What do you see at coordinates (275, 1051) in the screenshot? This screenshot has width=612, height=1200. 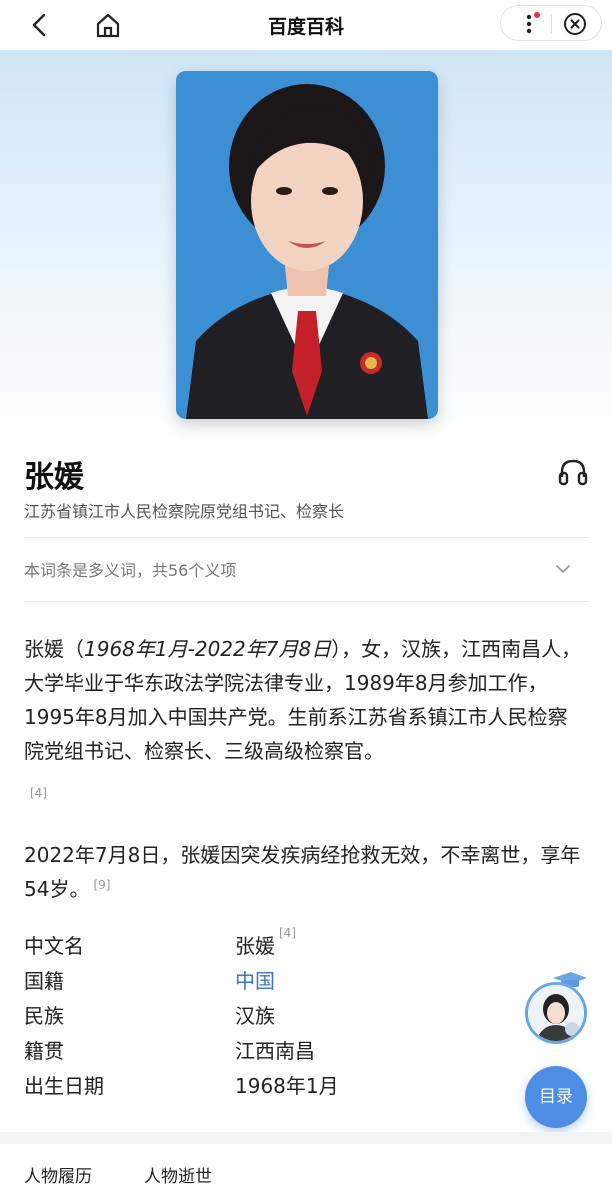 I see `info-value: 江西南昌` at bounding box center [275, 1051].